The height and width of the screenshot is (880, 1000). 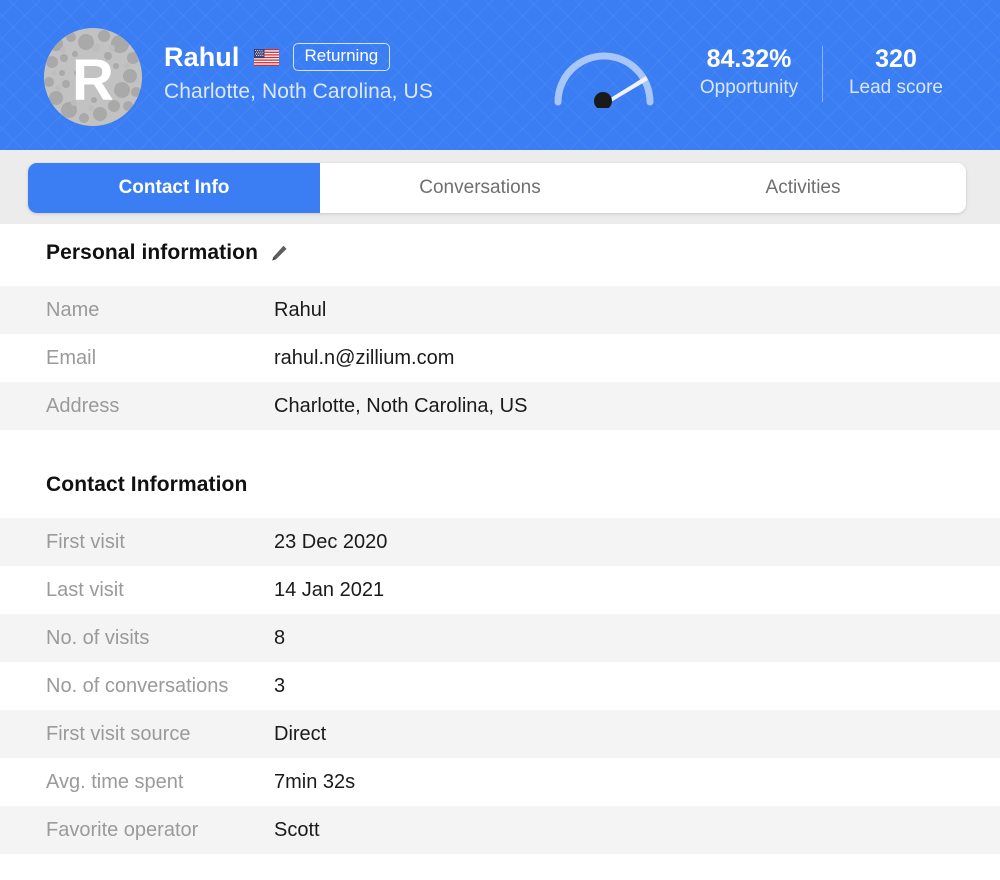 I want to click on row-label: No. of conversations, so click(x=137, y=685).